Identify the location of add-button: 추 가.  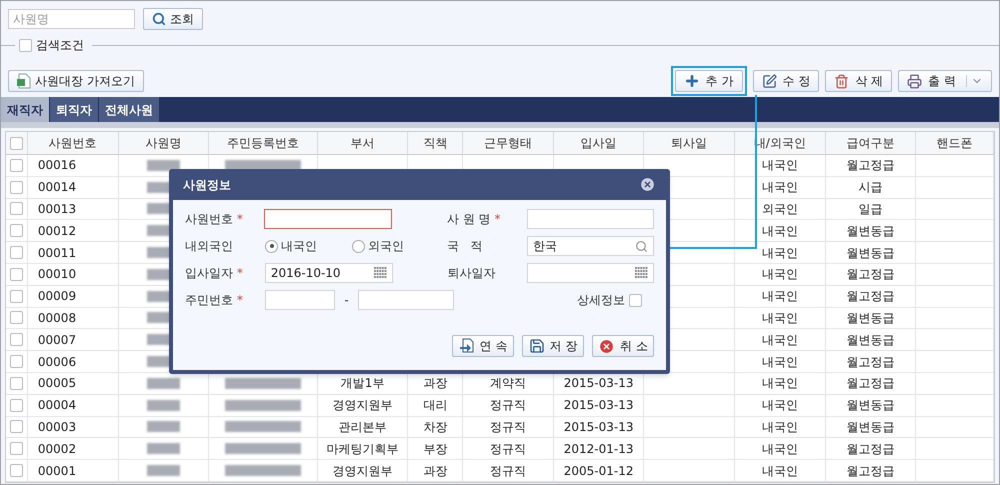
(708, 81).